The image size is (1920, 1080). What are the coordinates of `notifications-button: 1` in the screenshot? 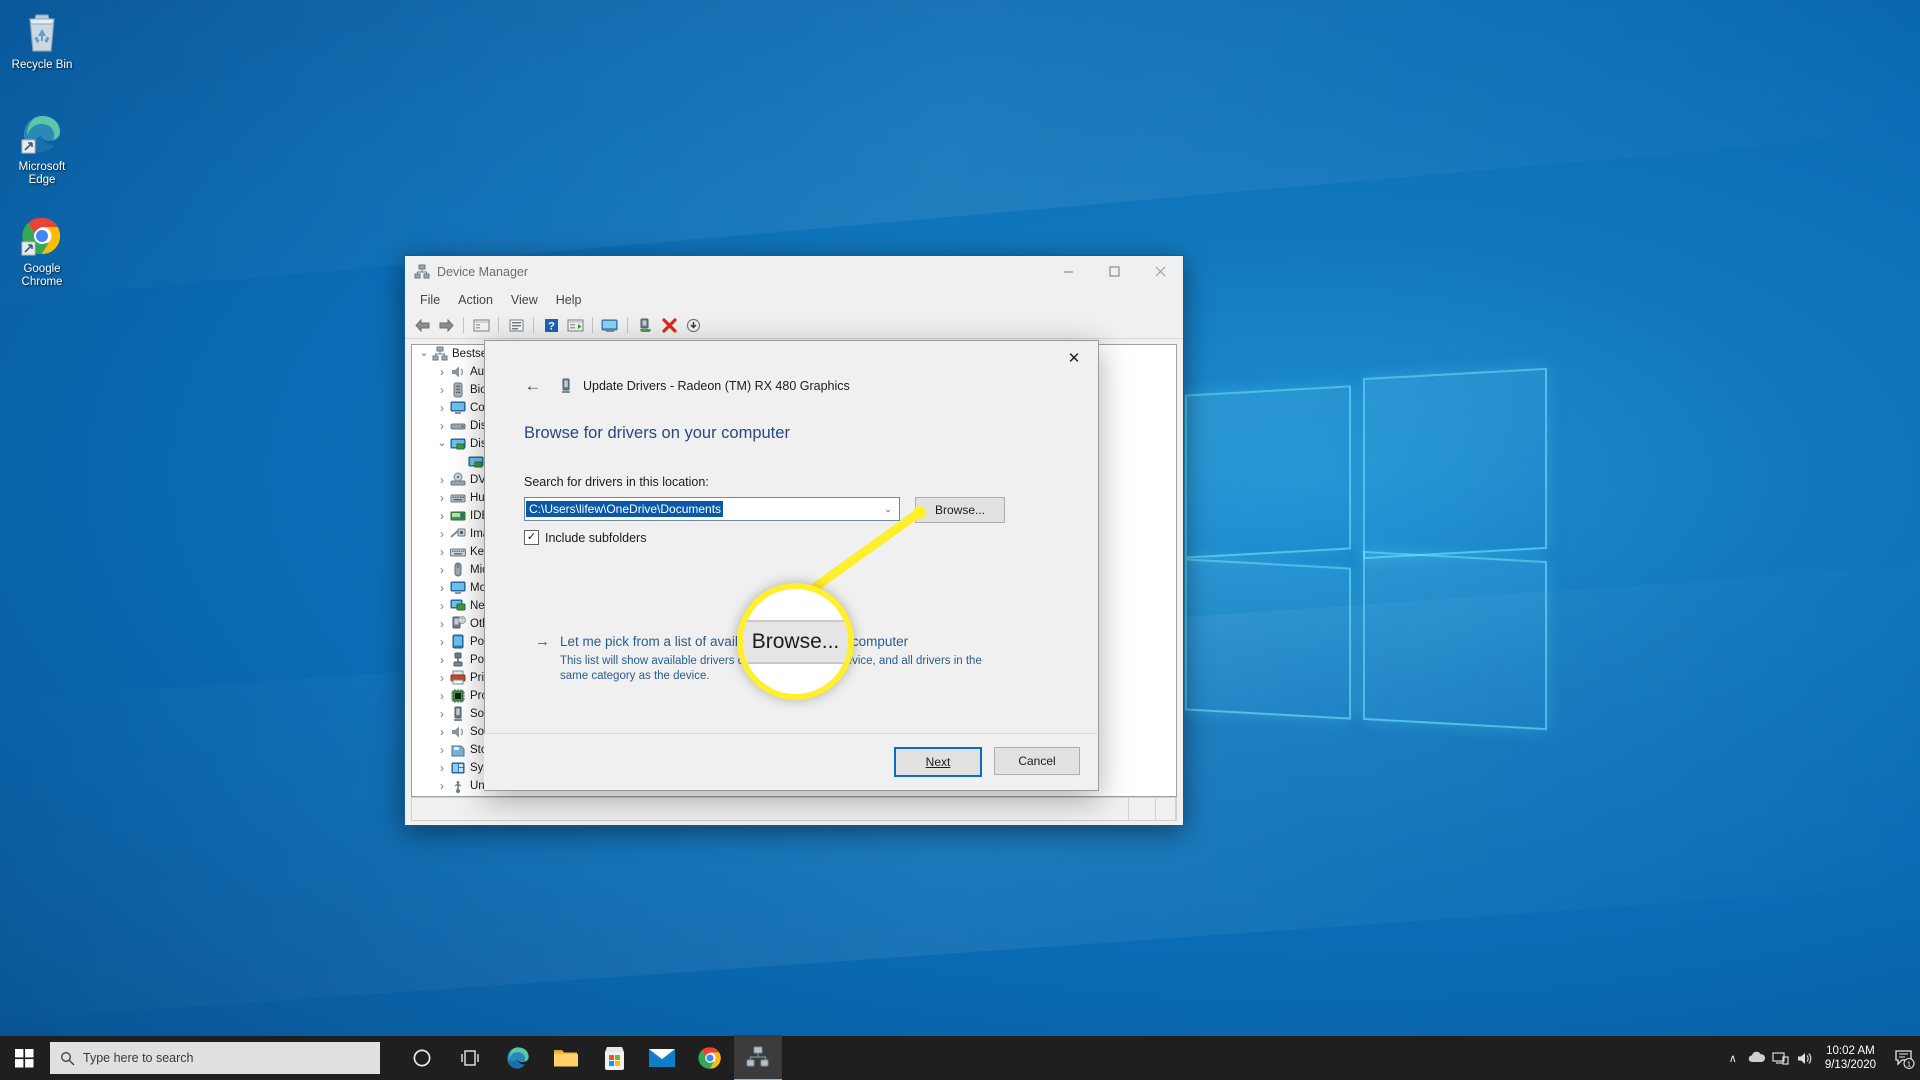 It's located at (1904, 1058).